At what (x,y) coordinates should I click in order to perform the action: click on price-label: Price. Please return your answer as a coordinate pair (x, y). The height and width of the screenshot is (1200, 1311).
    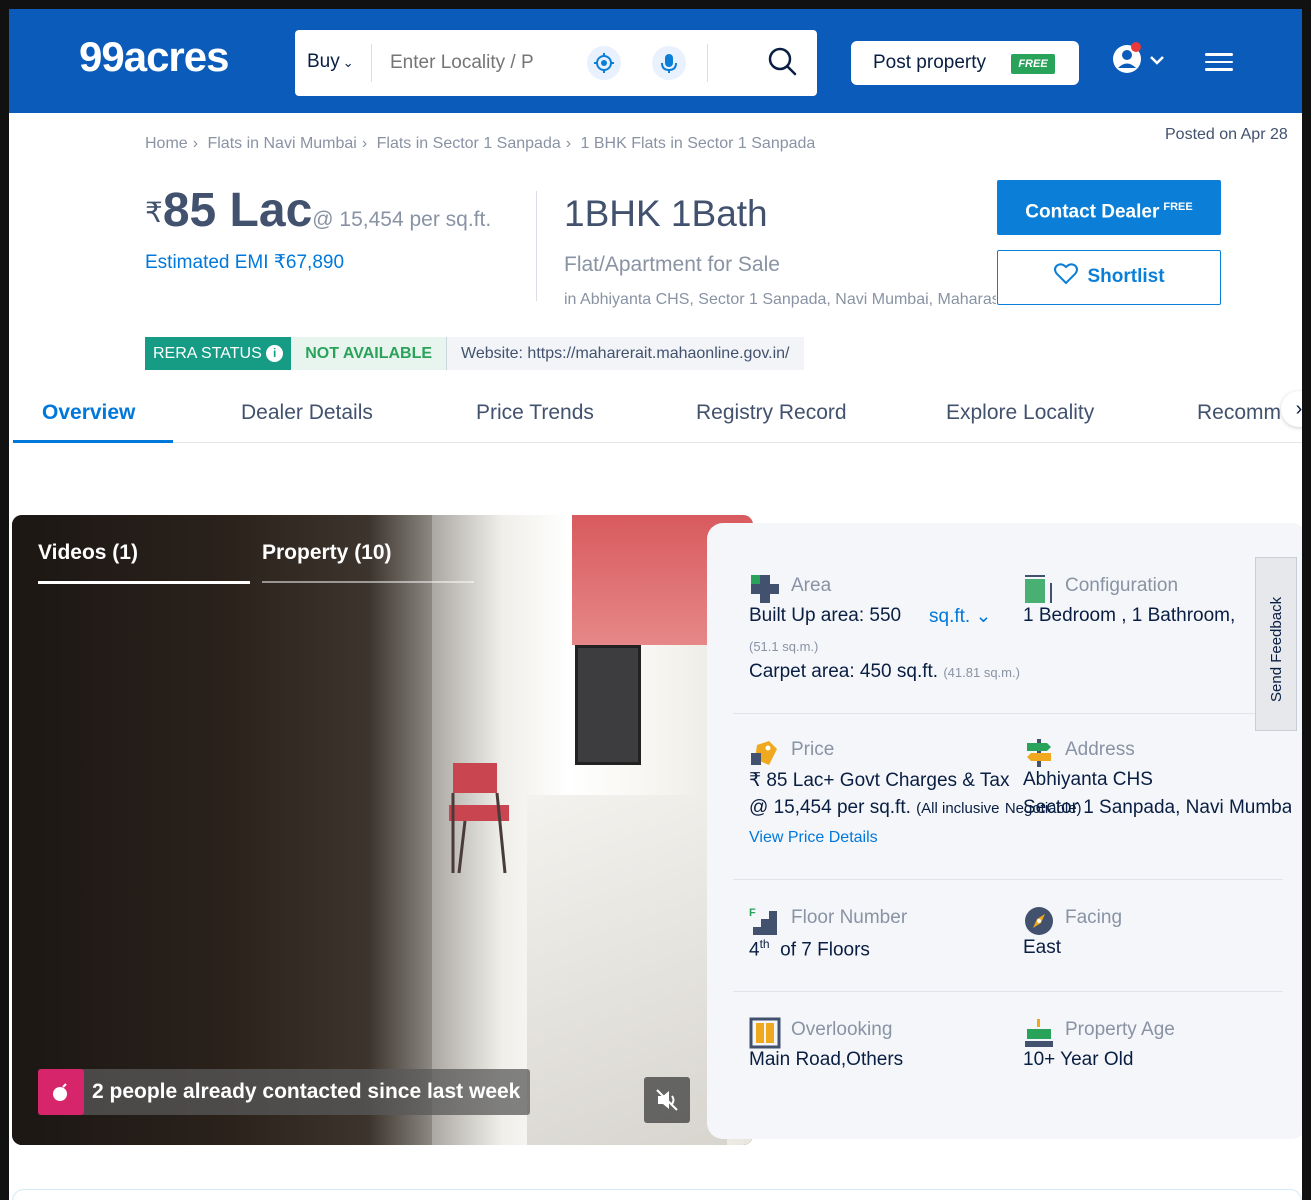
    Looking at the image, I should click on (813, 749).